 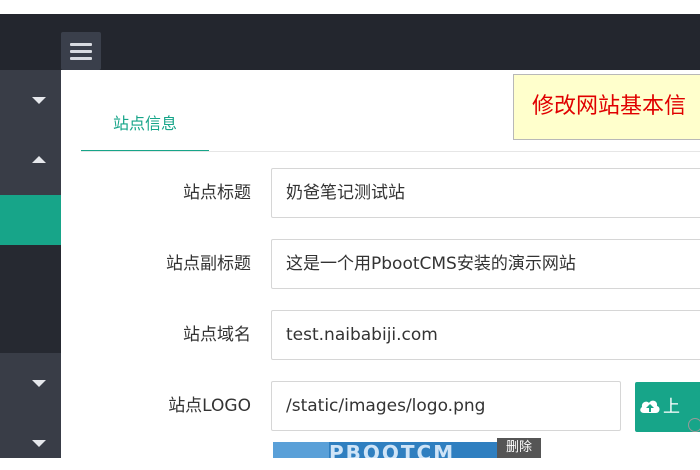 What do you see at coordinates (30, 299) in the screenshot?
I see `sidebar-submenu` at bounding box center [30, 299].